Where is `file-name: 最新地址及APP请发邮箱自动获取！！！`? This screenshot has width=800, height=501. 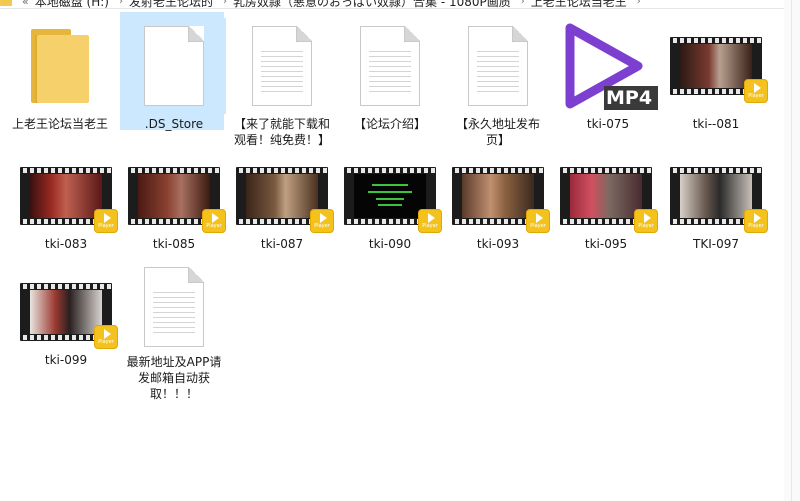
file-name: 最新地址及APP请发邮箱自动获取！！！ is located at coordinates (174, 378).